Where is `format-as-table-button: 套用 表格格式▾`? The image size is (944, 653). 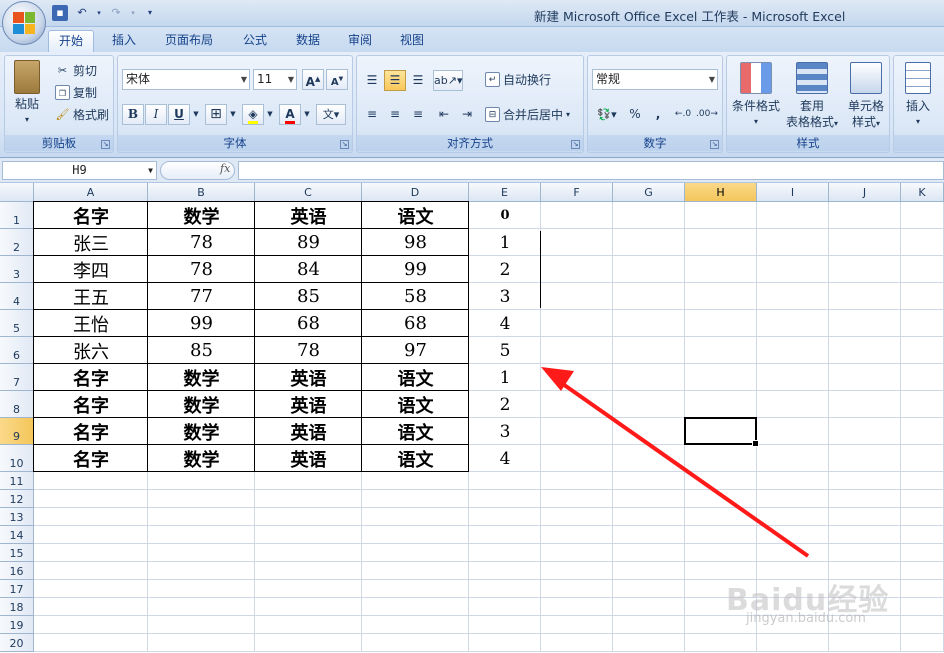 format-as-table-button: 套用 表格格式▾ is located at coordinates (812, 97).